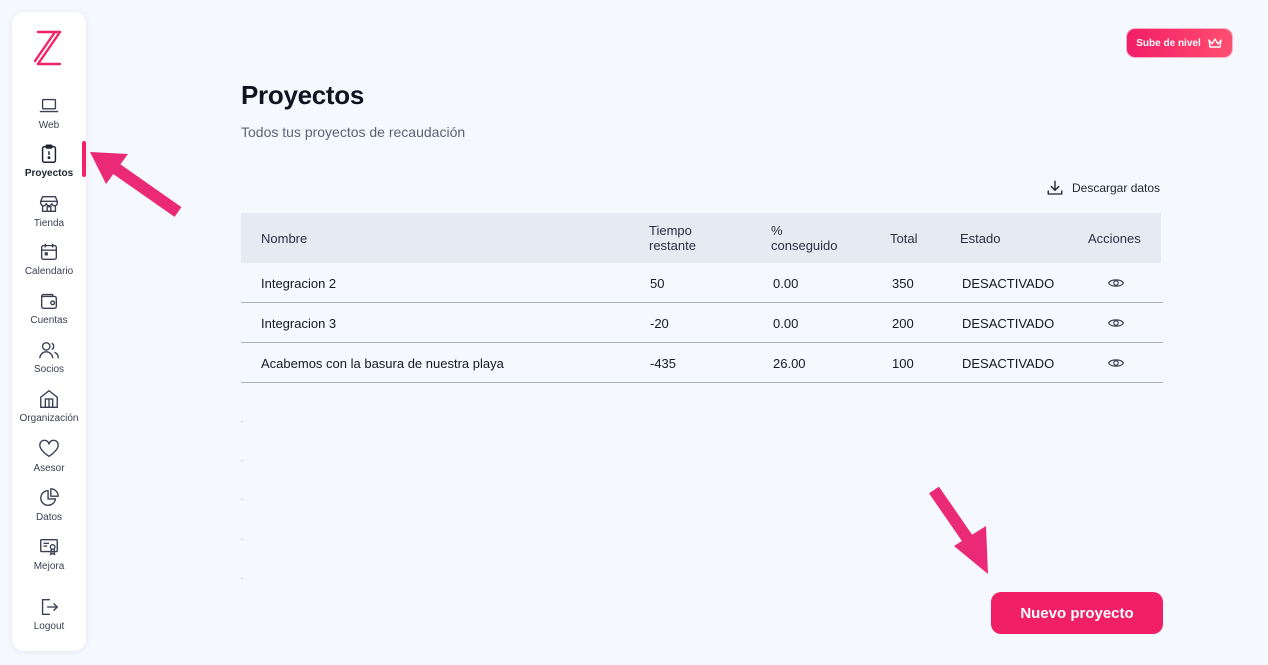 Image resolution: width=1268 pixels, height=665 pixels. What do you see at coordinates (299, 283) in the screenshot?
I see `cell-nombre: Integracion 2` at bounding box center [299, 283].